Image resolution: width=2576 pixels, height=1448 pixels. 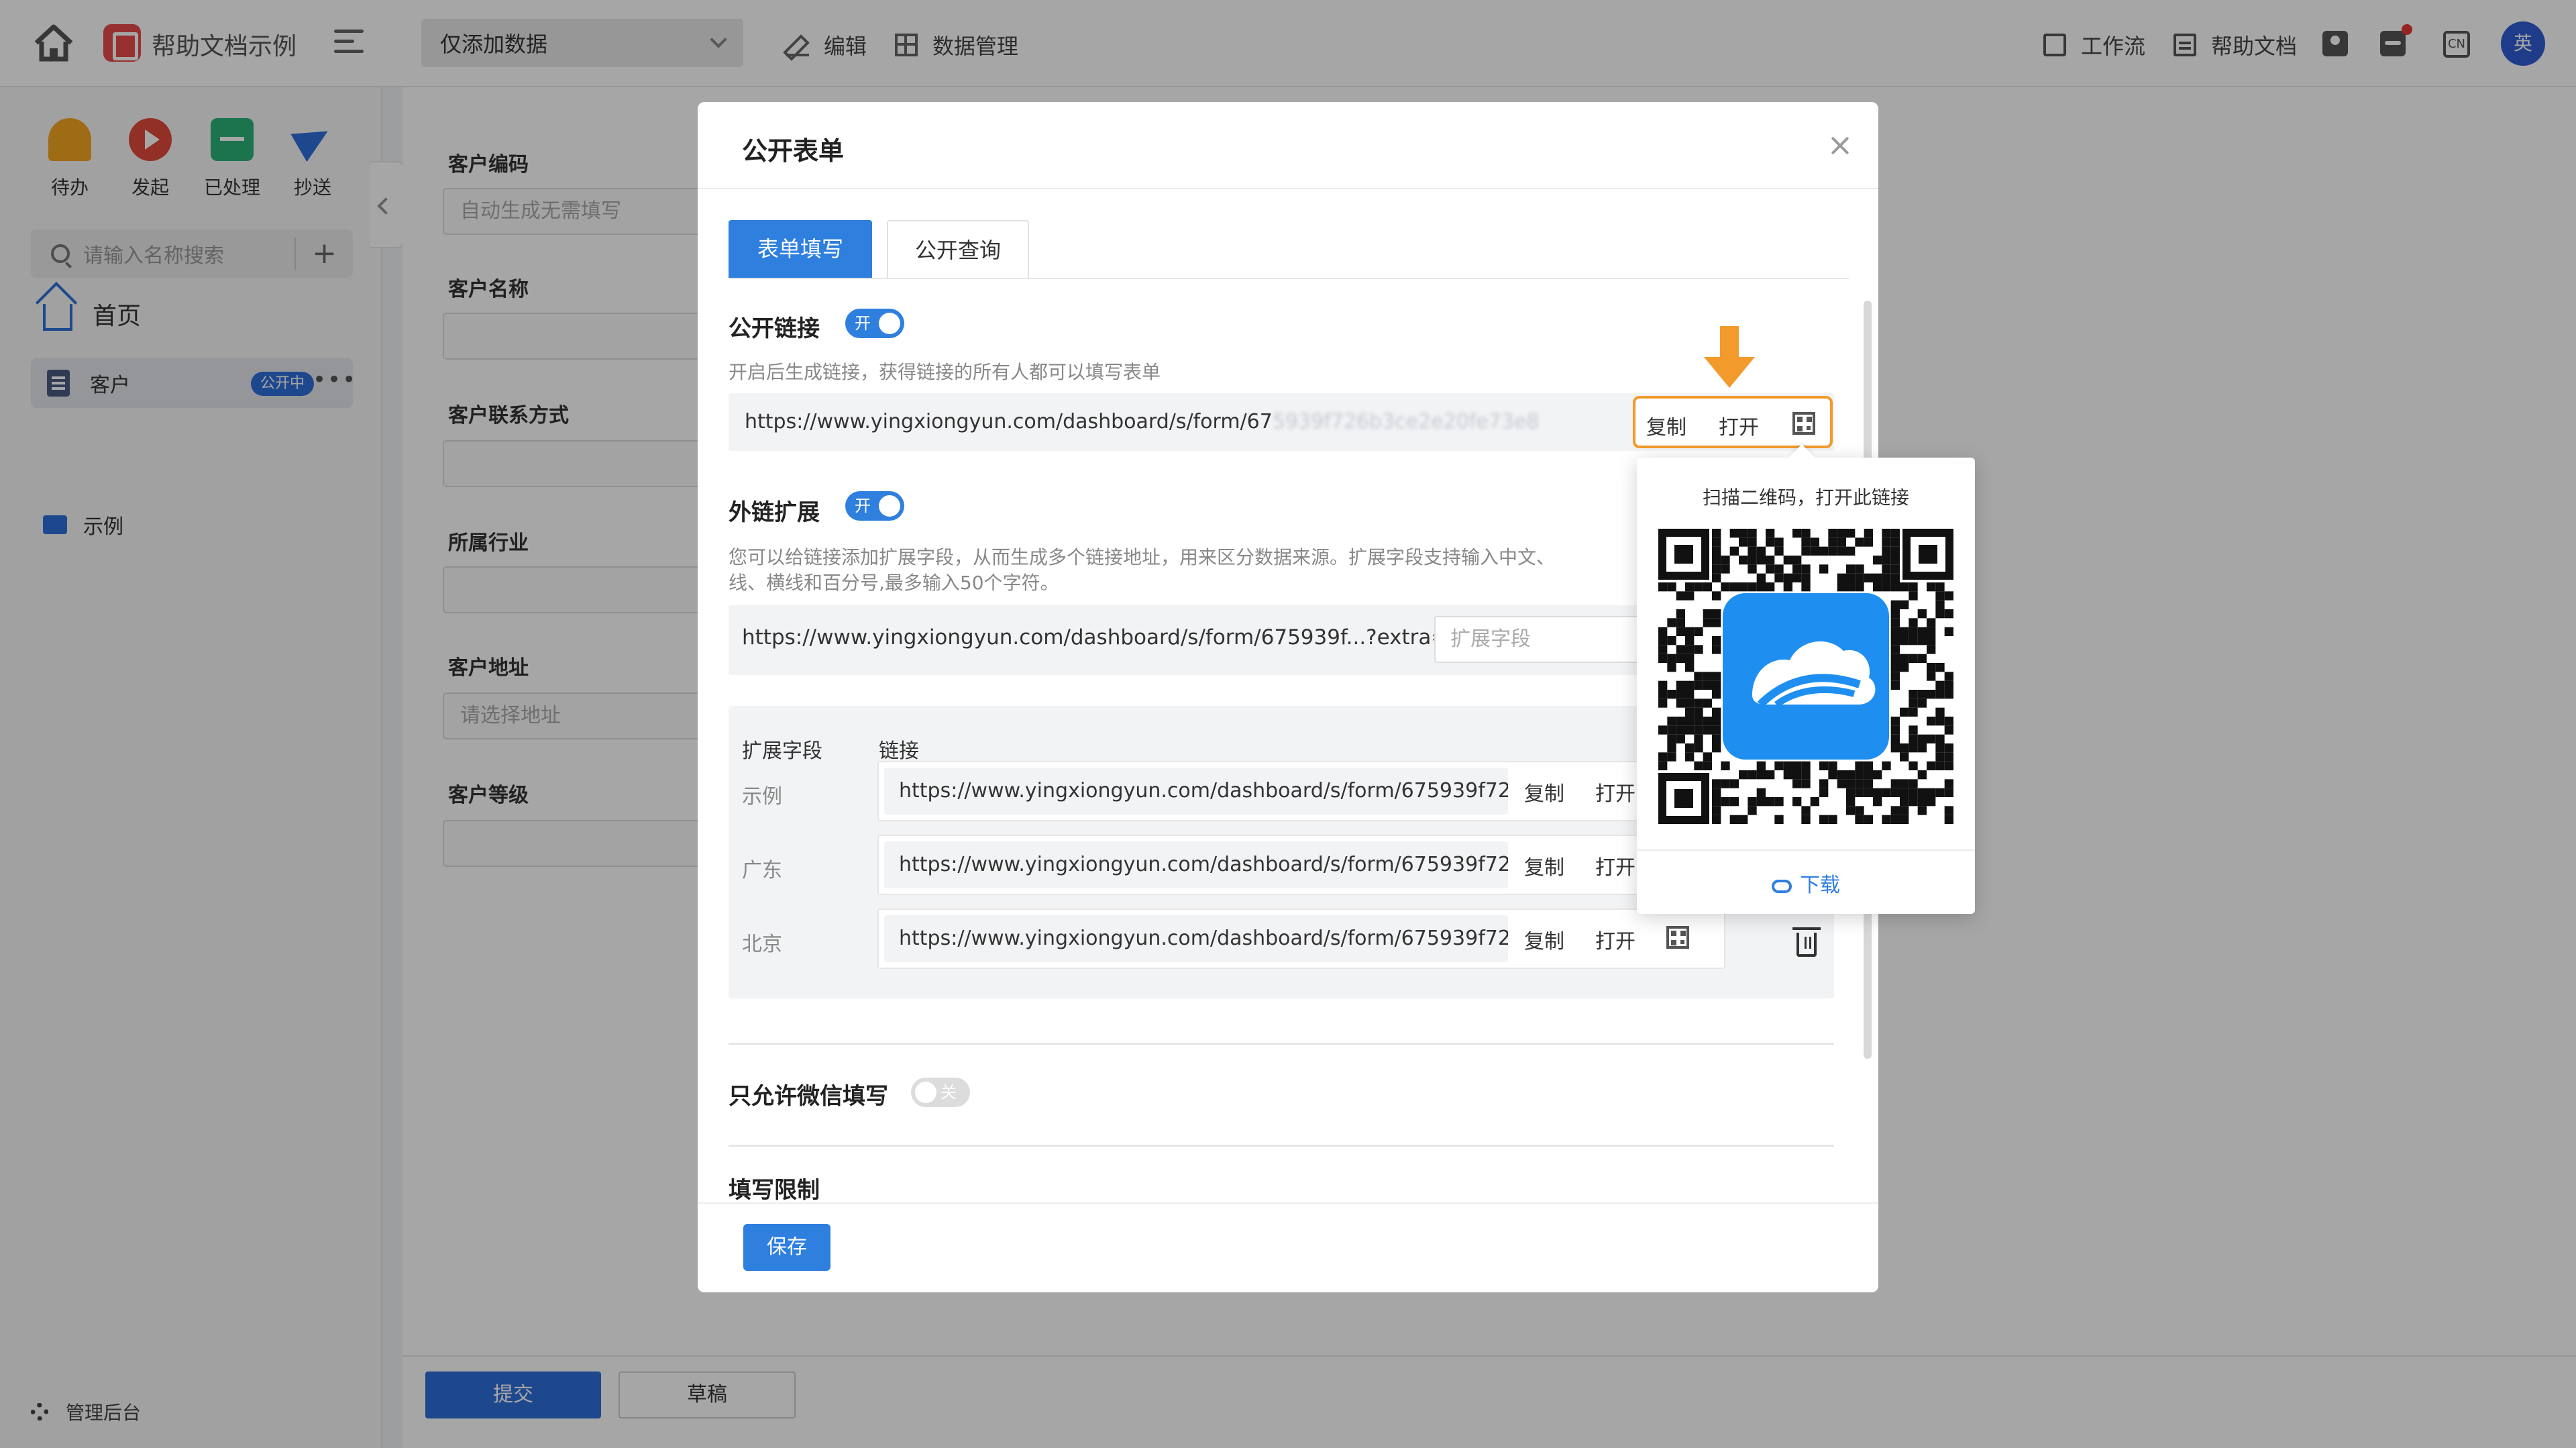 What do you see at coordinates (774, 512) in the screenshot?
I see `ext-title: 外链扩展` at bounding box center [774, 512].